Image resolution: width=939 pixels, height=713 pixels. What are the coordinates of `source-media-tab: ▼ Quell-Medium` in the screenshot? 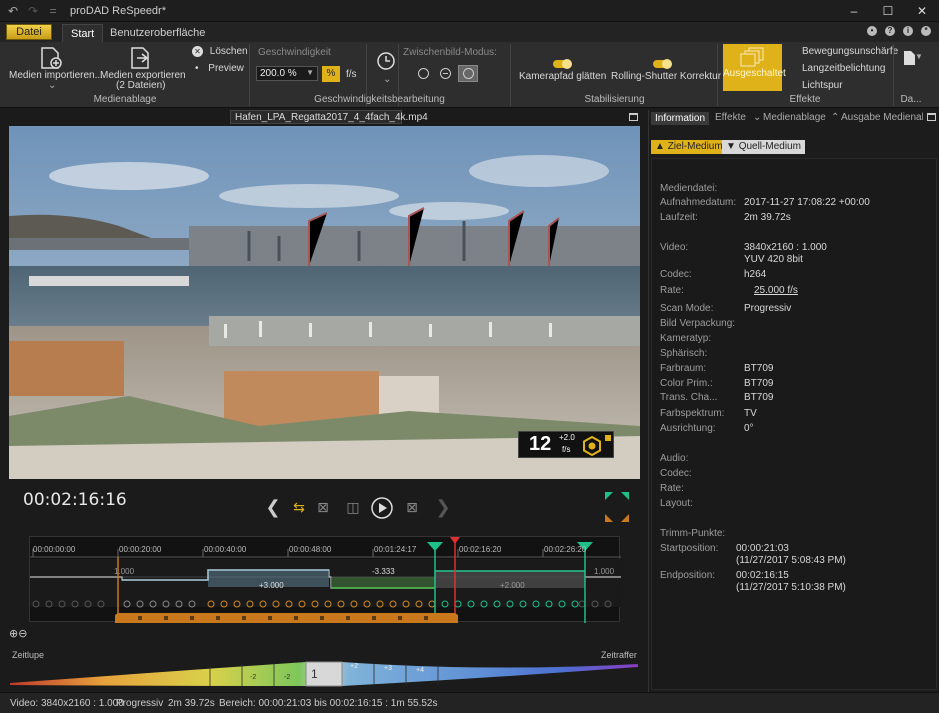 It's located at (763, 147).